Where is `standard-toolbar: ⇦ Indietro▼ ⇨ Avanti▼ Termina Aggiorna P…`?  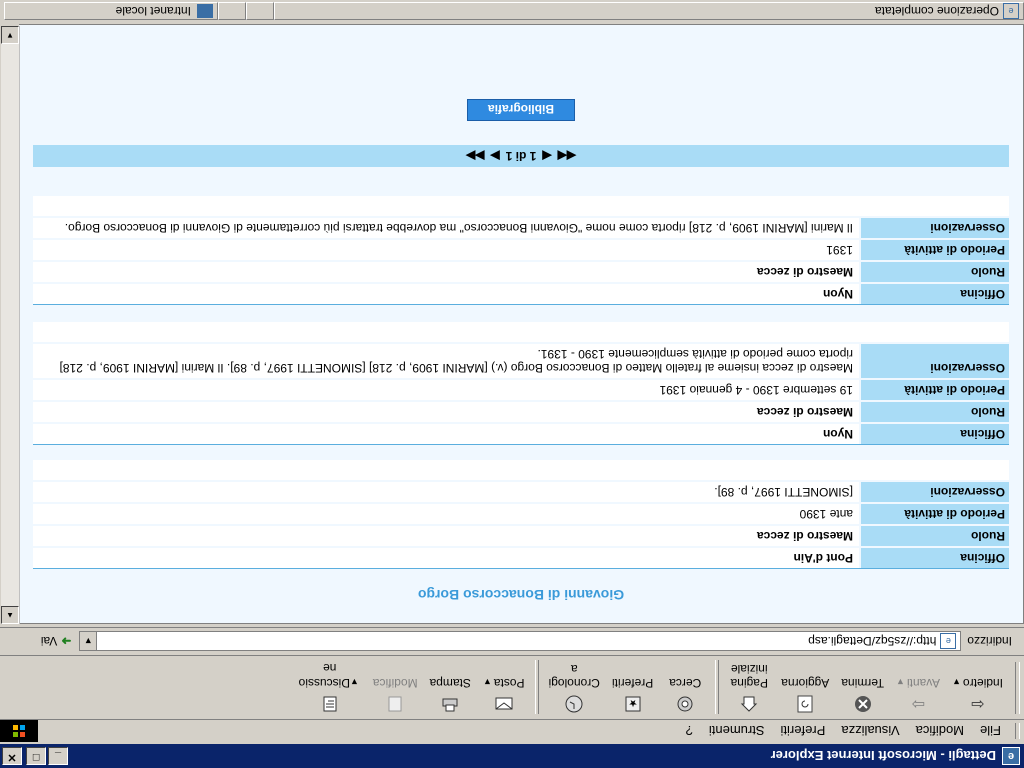 standard-toolbar: ⇦ Indietro▼ ⇨ Avanti▼ Termina Aggiorna P… is located at coordinates (512, 686).